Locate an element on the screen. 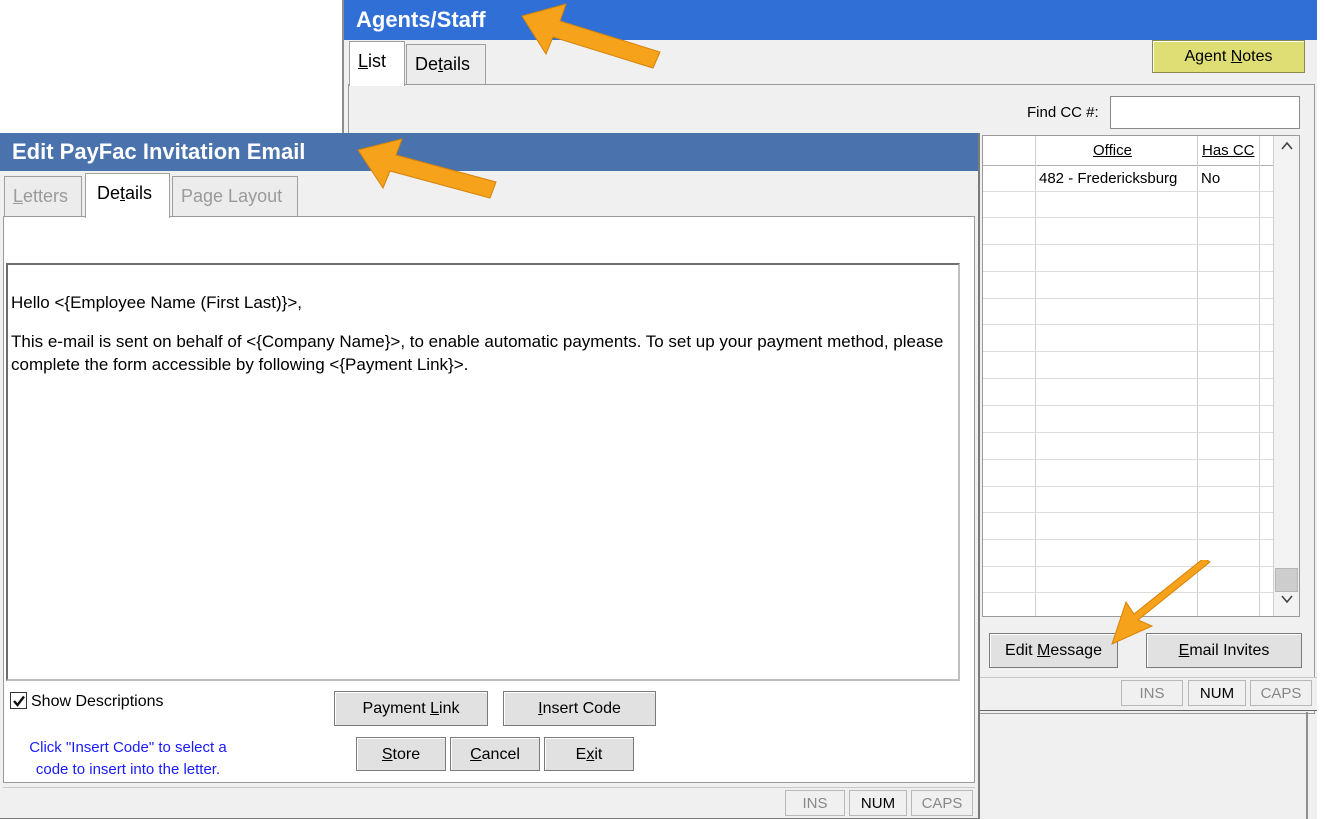  tab-label-hotkey: g is located at coordinates (208, 196).